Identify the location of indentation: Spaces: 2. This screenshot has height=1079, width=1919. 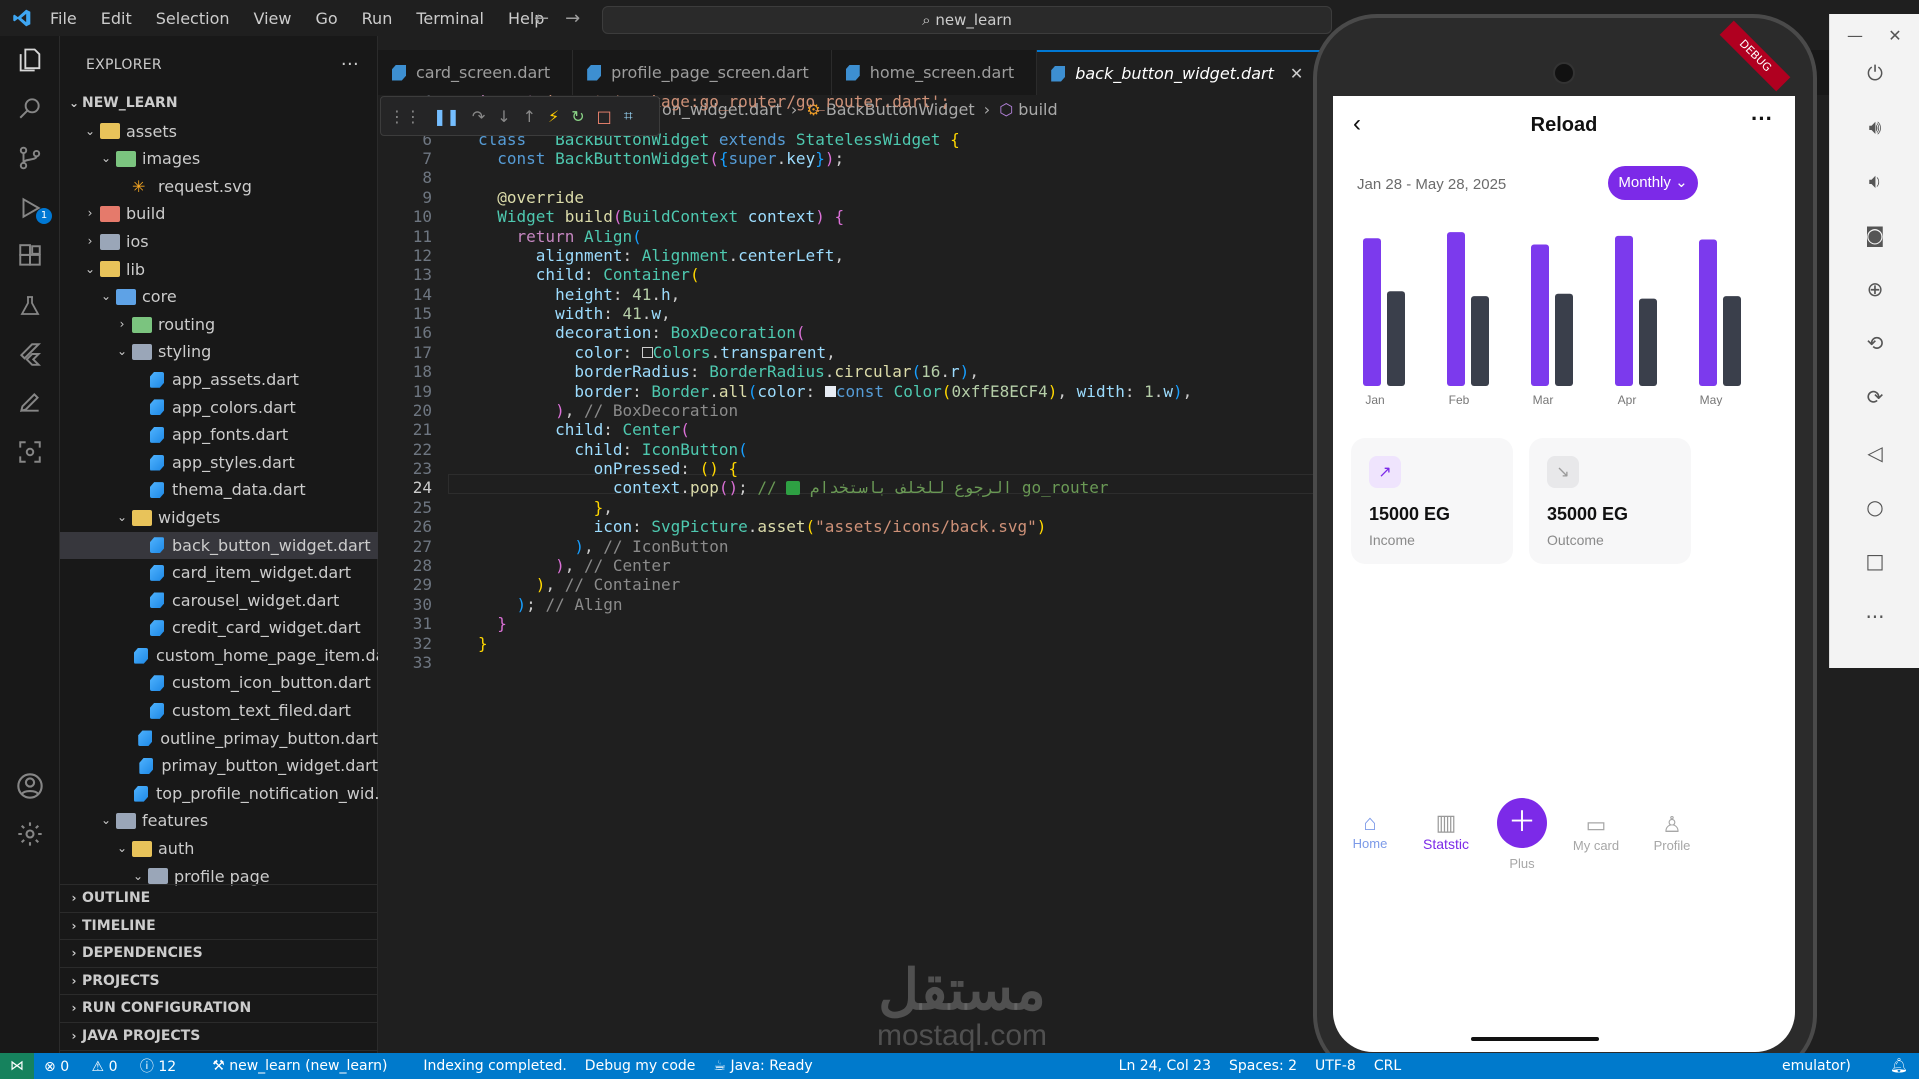
(1263, 1066).